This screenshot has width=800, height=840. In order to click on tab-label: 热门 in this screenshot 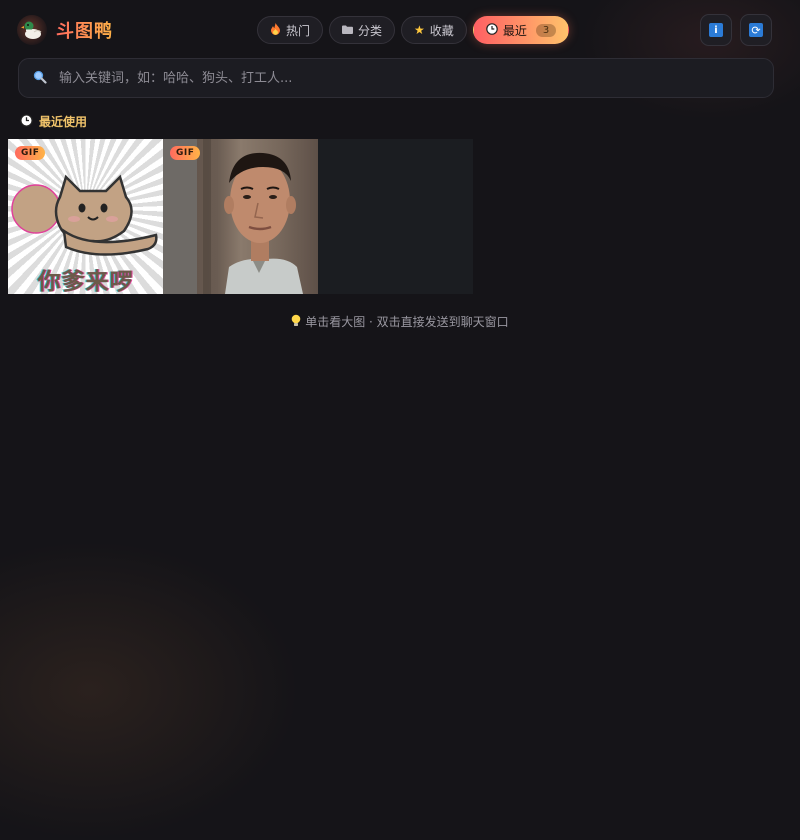, I will do `click(298, 30)`.